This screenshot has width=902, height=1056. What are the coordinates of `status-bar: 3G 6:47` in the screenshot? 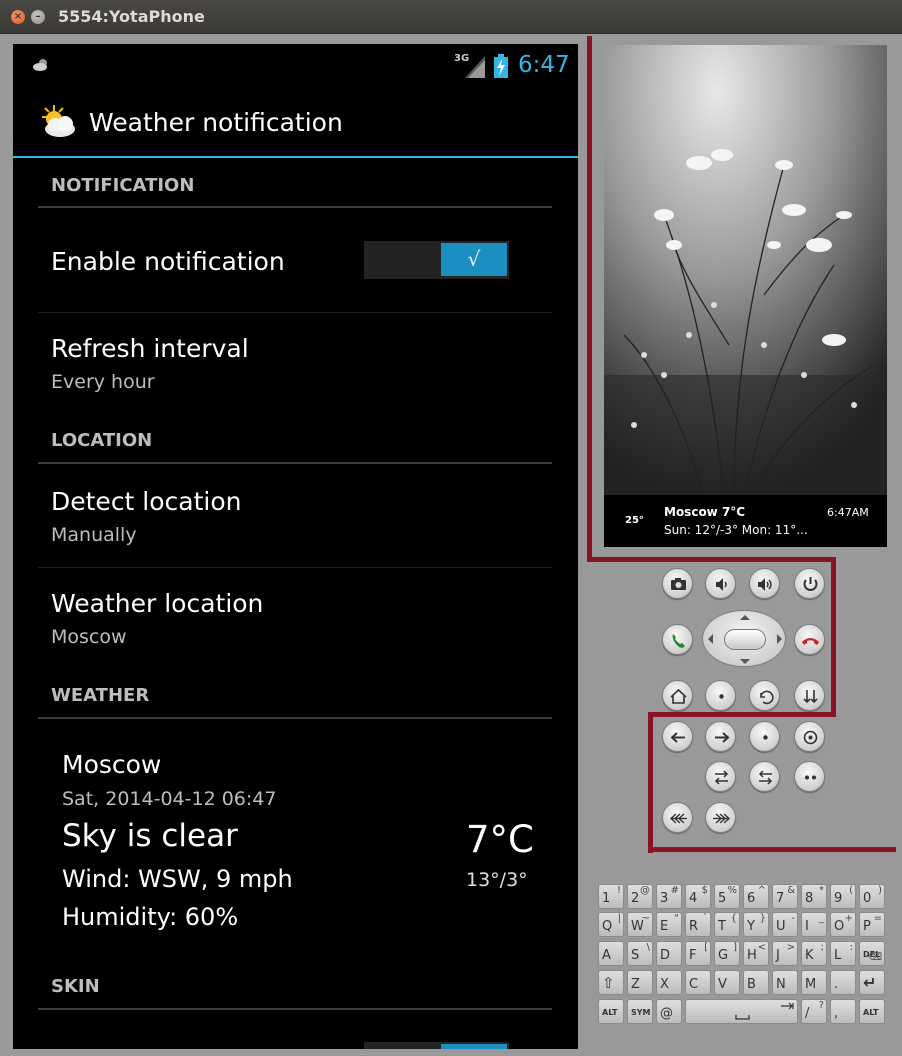 It's located at (295, 66).